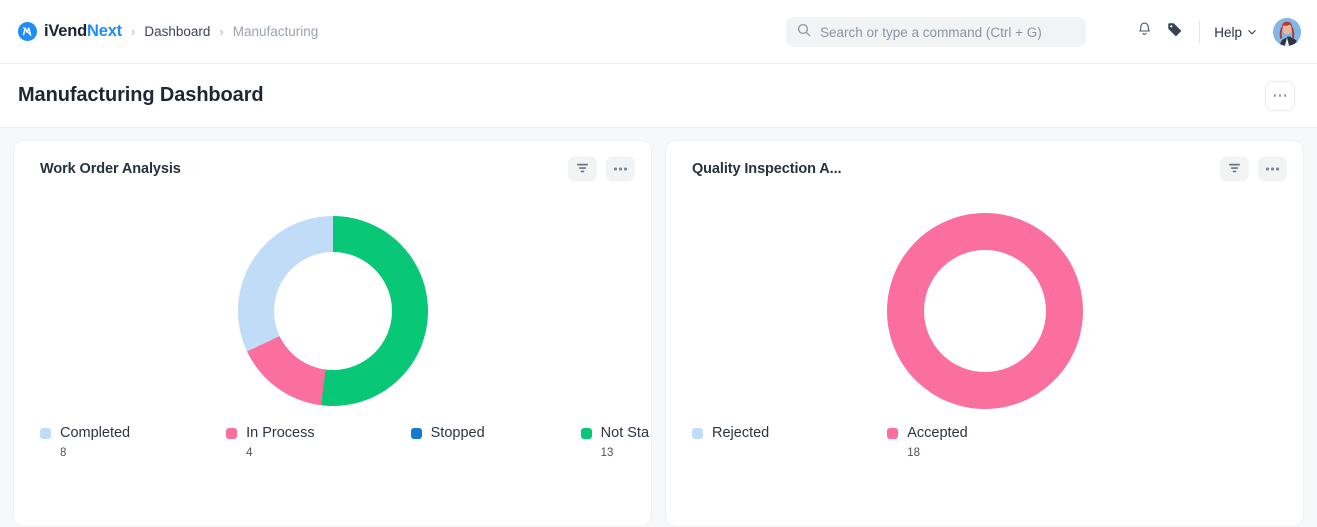  What do you see at coordinates (66, 31) in the screenshot?
I see `brand-text-primary: iVend` at bounding box center [66, 31].